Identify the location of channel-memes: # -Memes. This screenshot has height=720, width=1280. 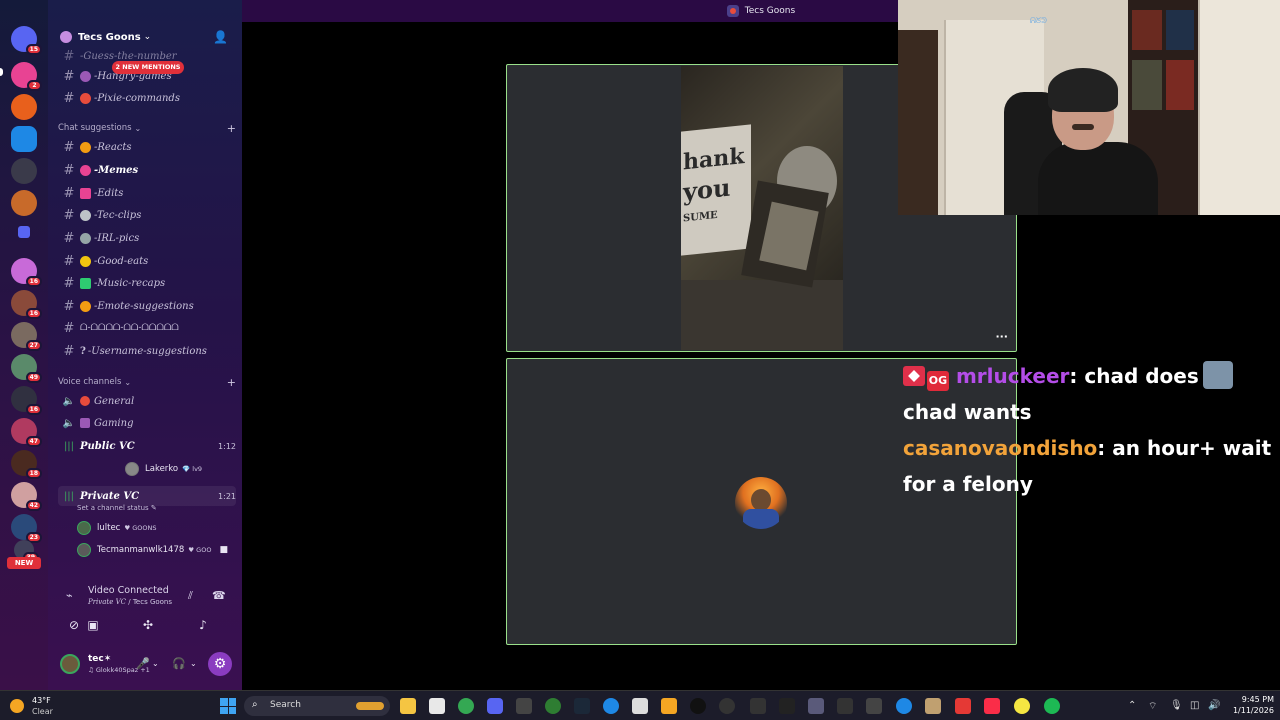
(147, 170).